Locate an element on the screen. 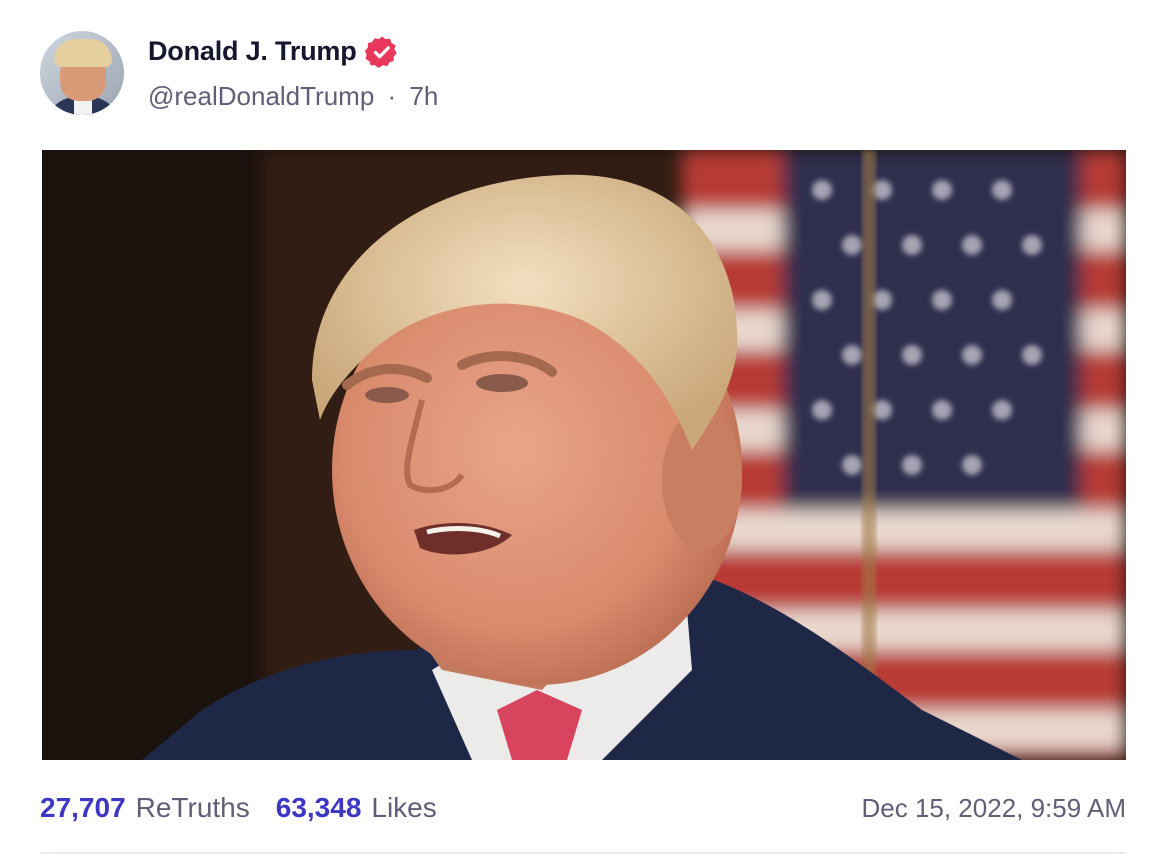 The image size is (1166, 856). retruths-count: 27,707 is located at coordinates (83, 807).